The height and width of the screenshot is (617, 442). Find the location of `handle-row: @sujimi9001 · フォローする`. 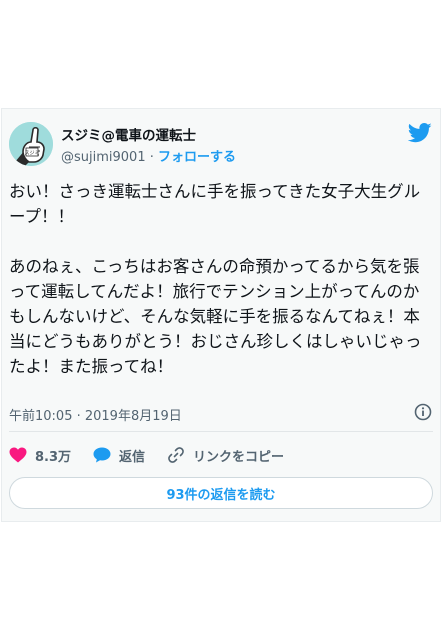

handle-row: @sujimi9001 · フォローする is located at coordinates (148, 155).